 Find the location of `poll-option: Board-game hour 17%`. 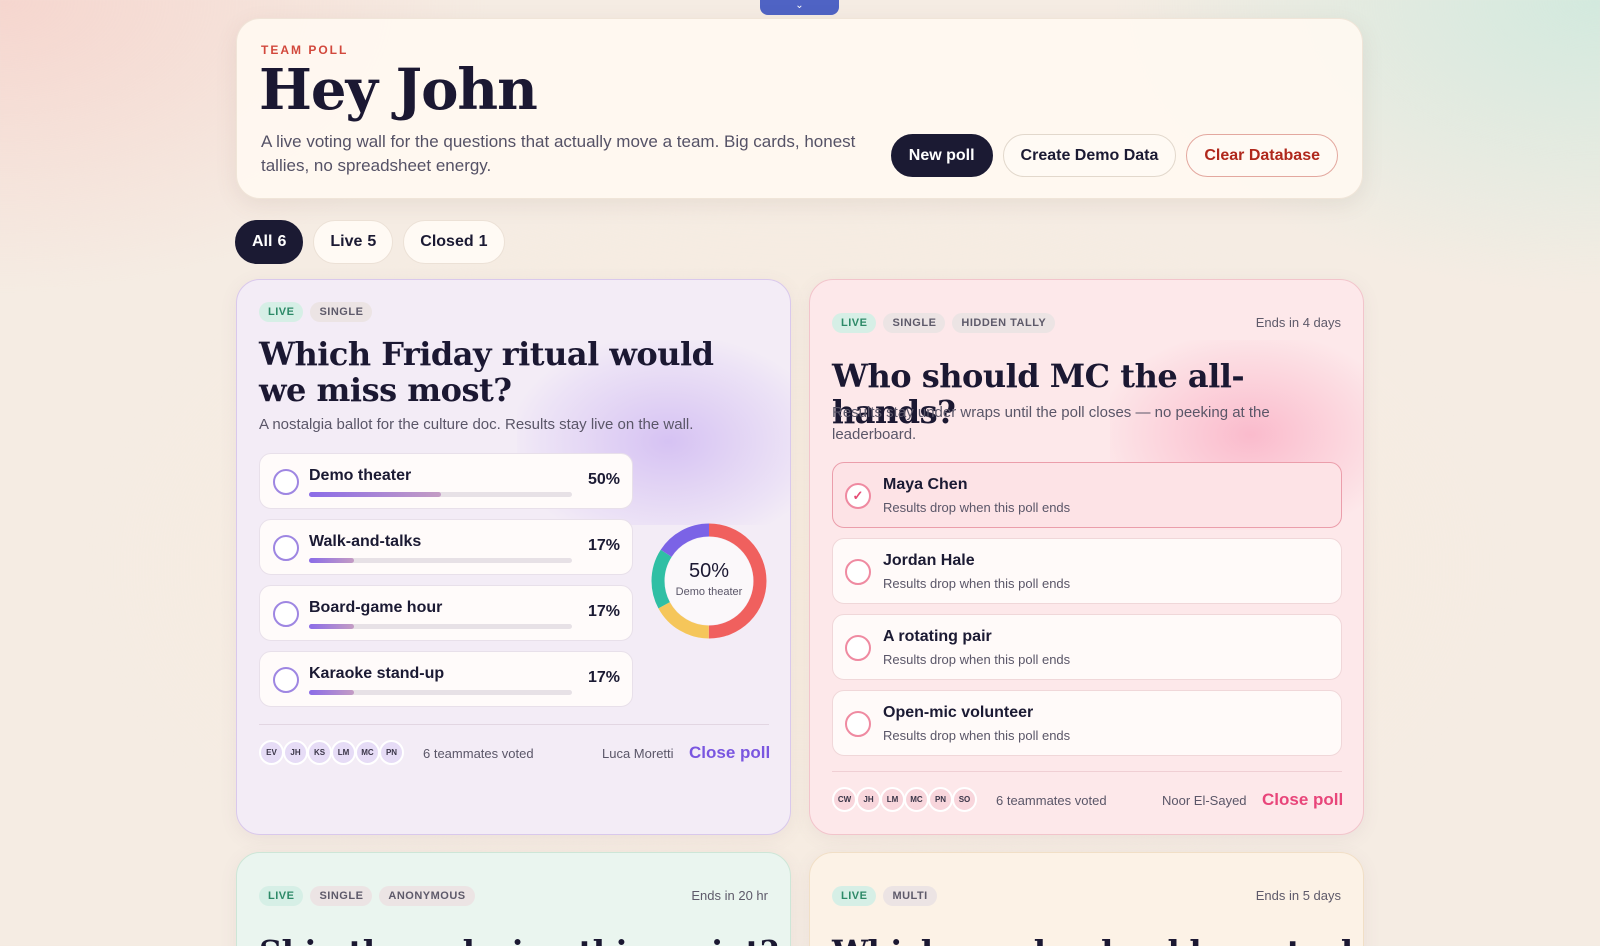

poll-option: Board-game hour 17% is located at coordinates (446, 613).